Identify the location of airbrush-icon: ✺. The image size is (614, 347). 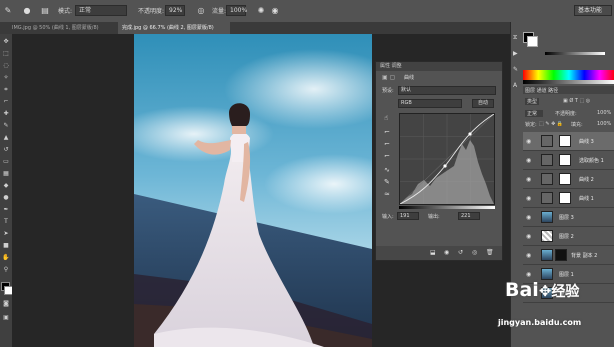
(261, 11).